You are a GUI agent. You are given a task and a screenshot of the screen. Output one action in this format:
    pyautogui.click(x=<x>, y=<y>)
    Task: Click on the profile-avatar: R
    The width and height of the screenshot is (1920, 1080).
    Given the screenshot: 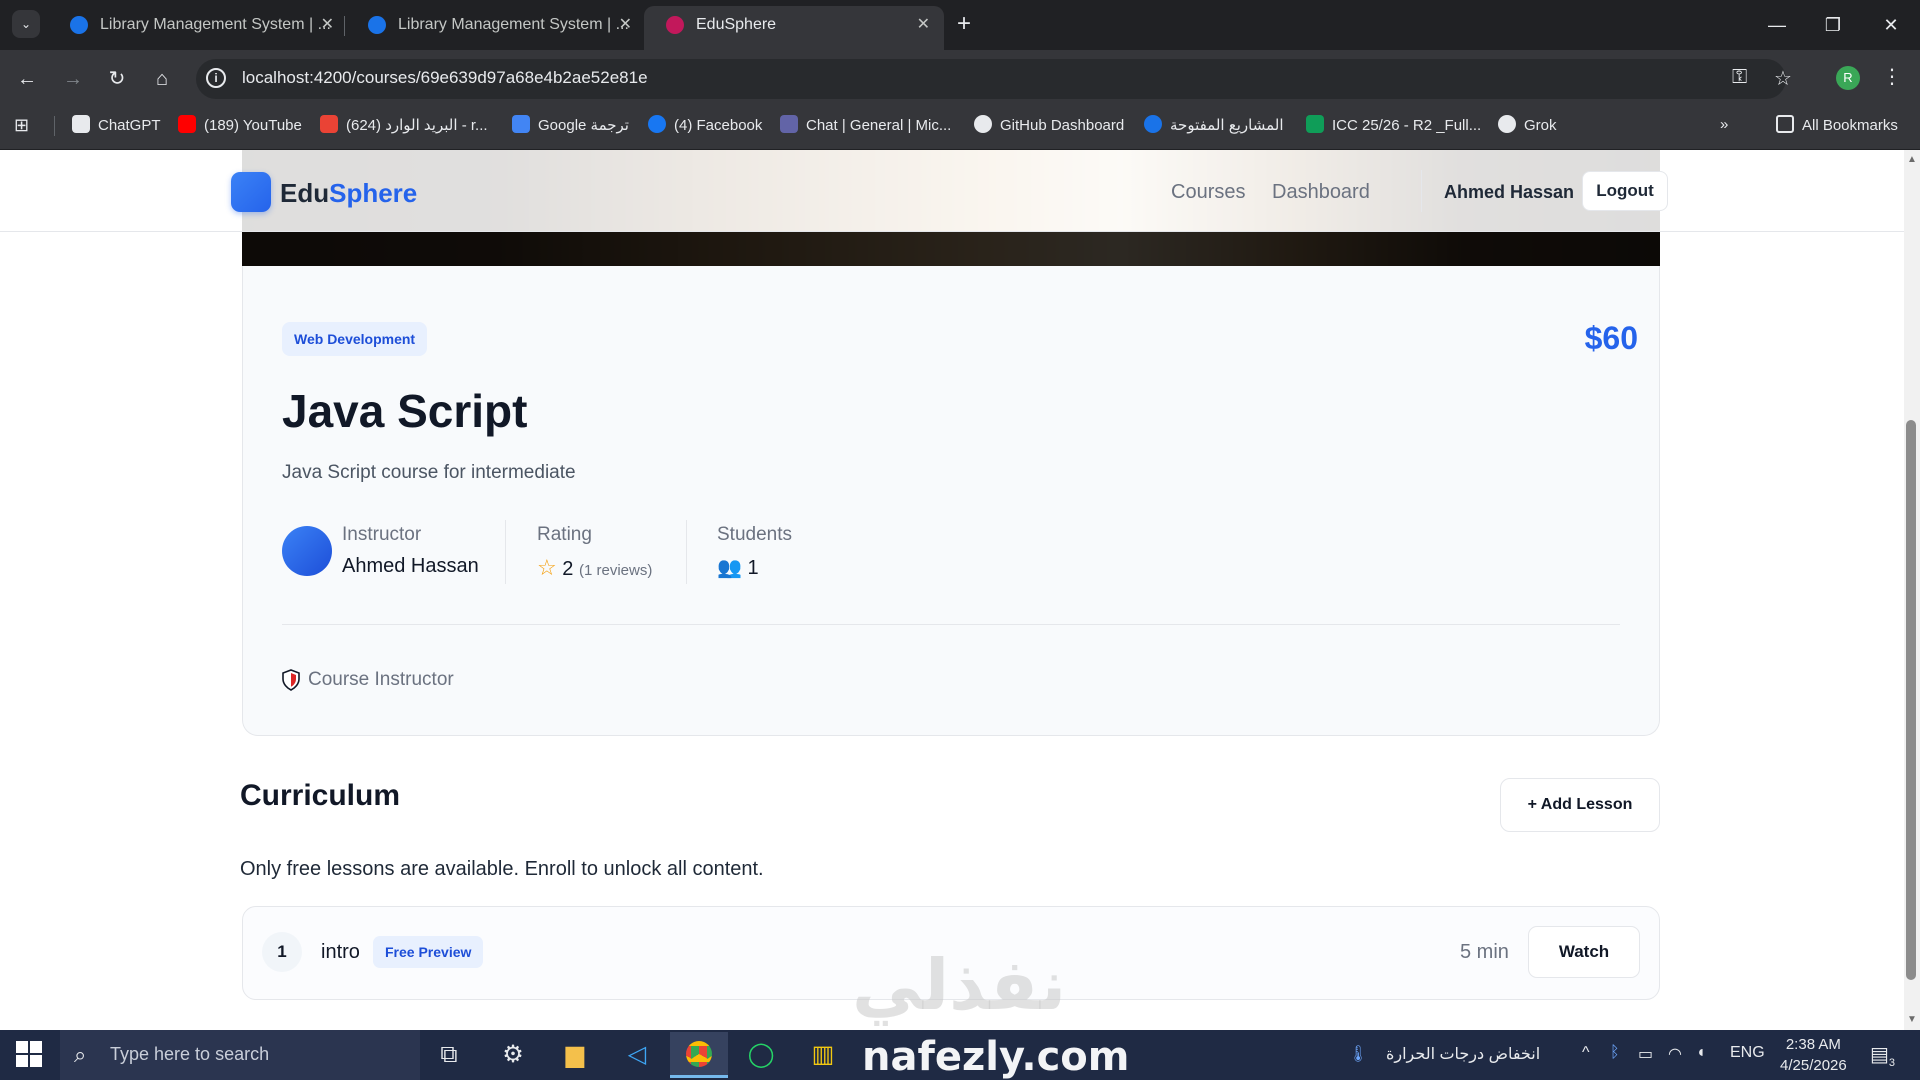 What is the action you would take?
    pyautogui.click(x=1848, y=78)
    